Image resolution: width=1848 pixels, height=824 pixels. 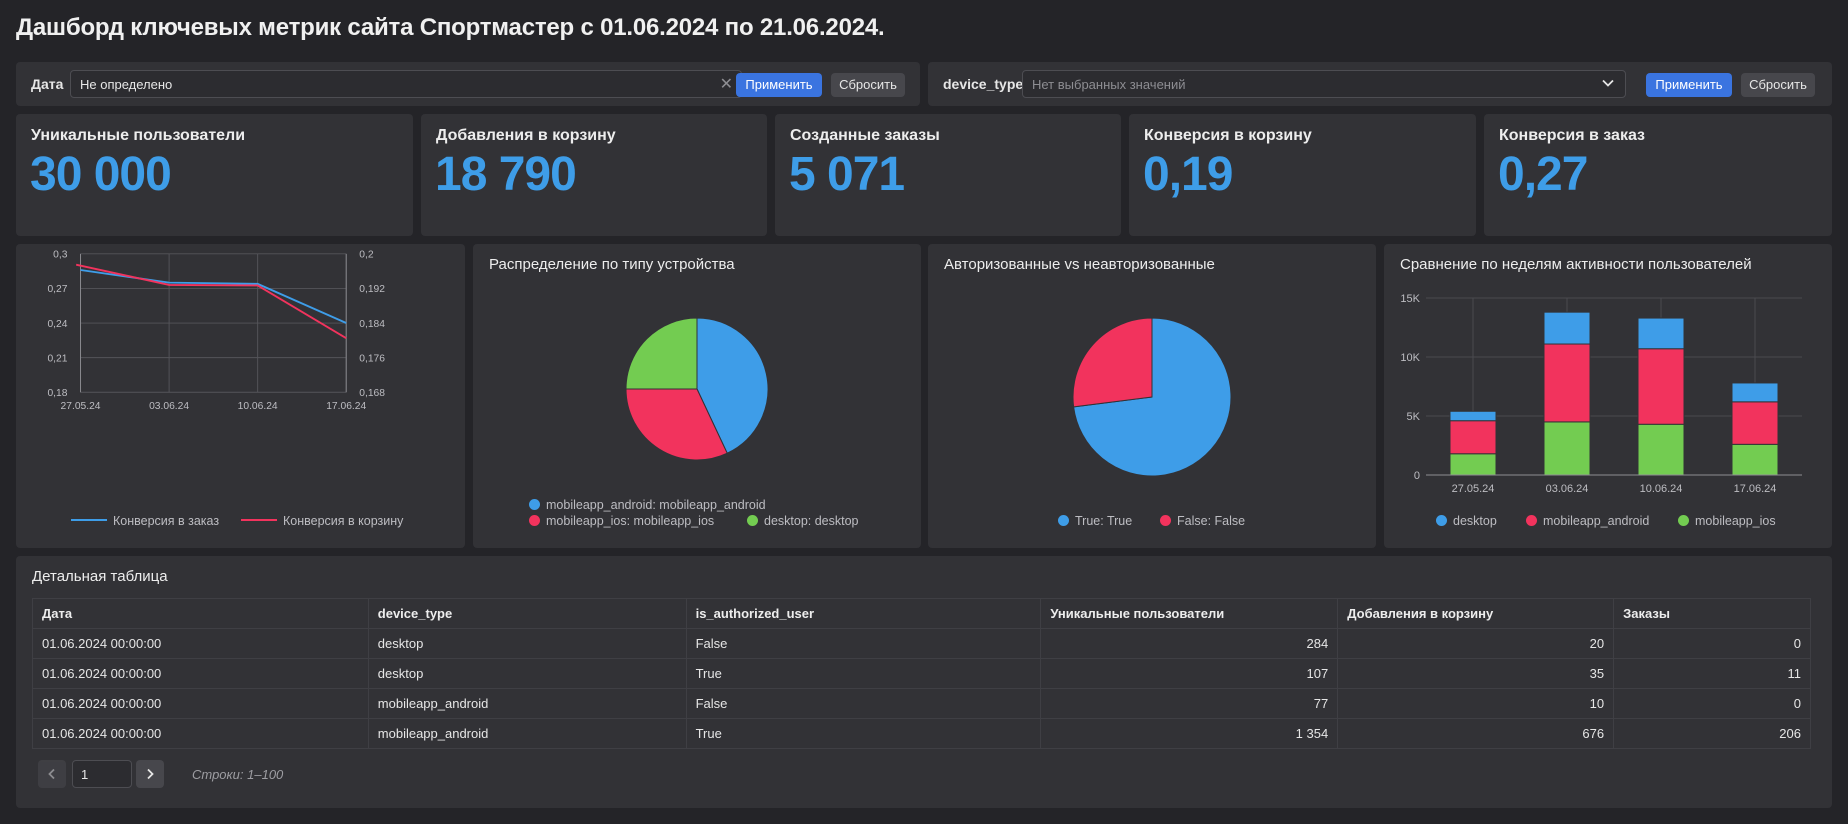 What do you see at coordinates (1755, 489) in the screenshot?
I see `x-tick-label: 17.06.24` at bounding box center [1755, 489].